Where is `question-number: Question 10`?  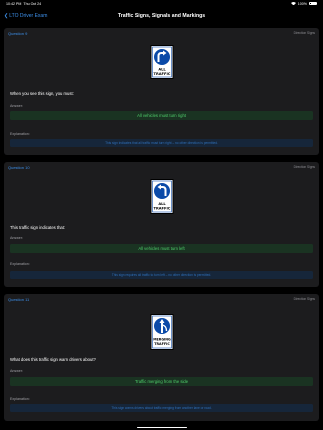 question-number: Question 10 is located at coordinates (19, 168).